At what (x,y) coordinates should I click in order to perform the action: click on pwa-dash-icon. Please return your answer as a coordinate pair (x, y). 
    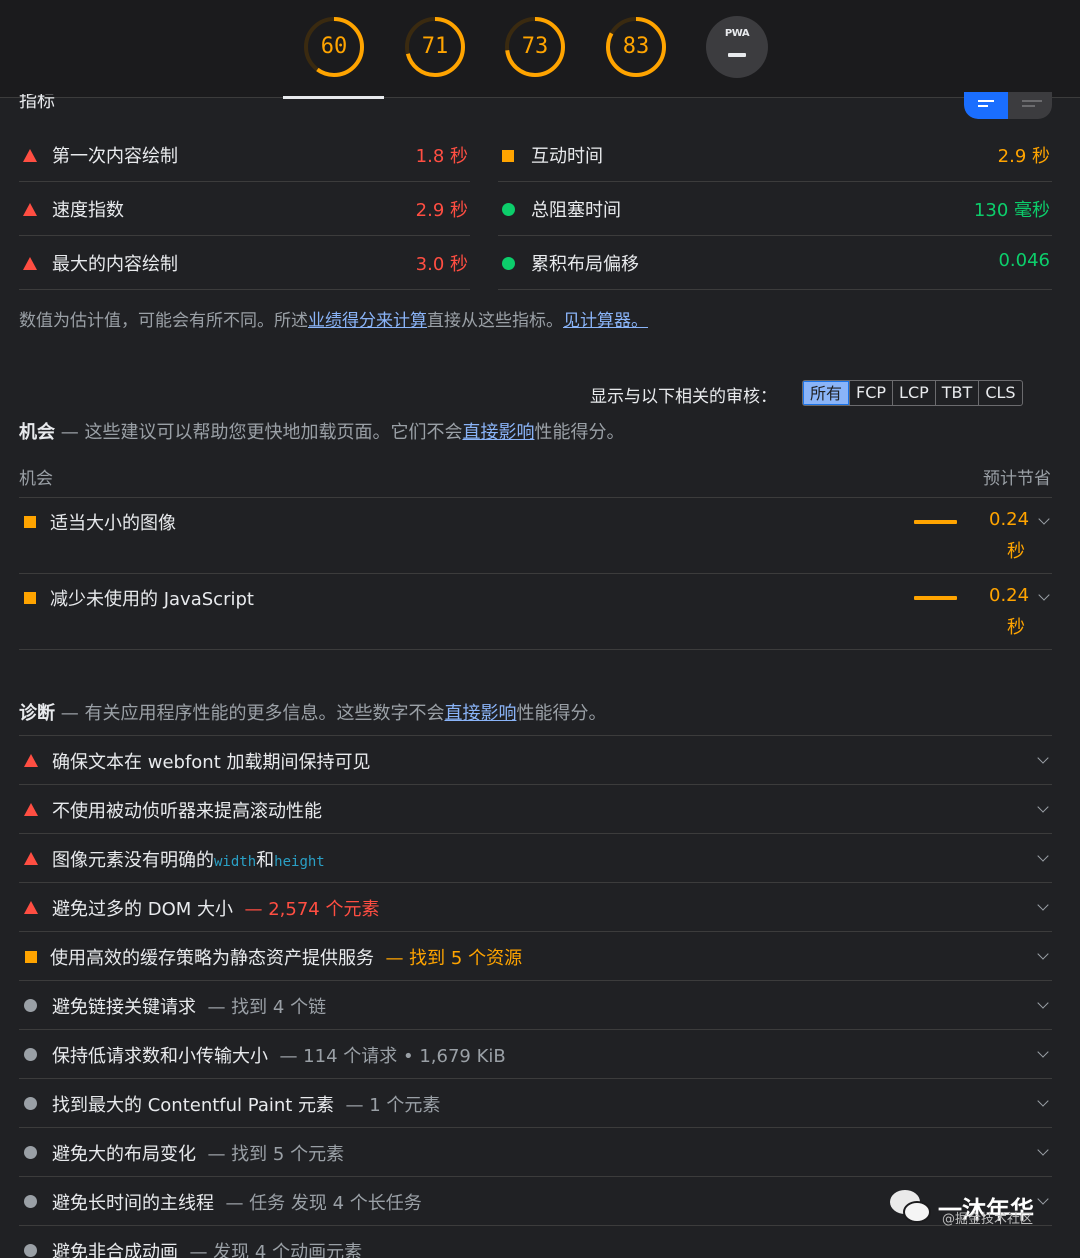
    Looking at the image, I should click on (737, 55).